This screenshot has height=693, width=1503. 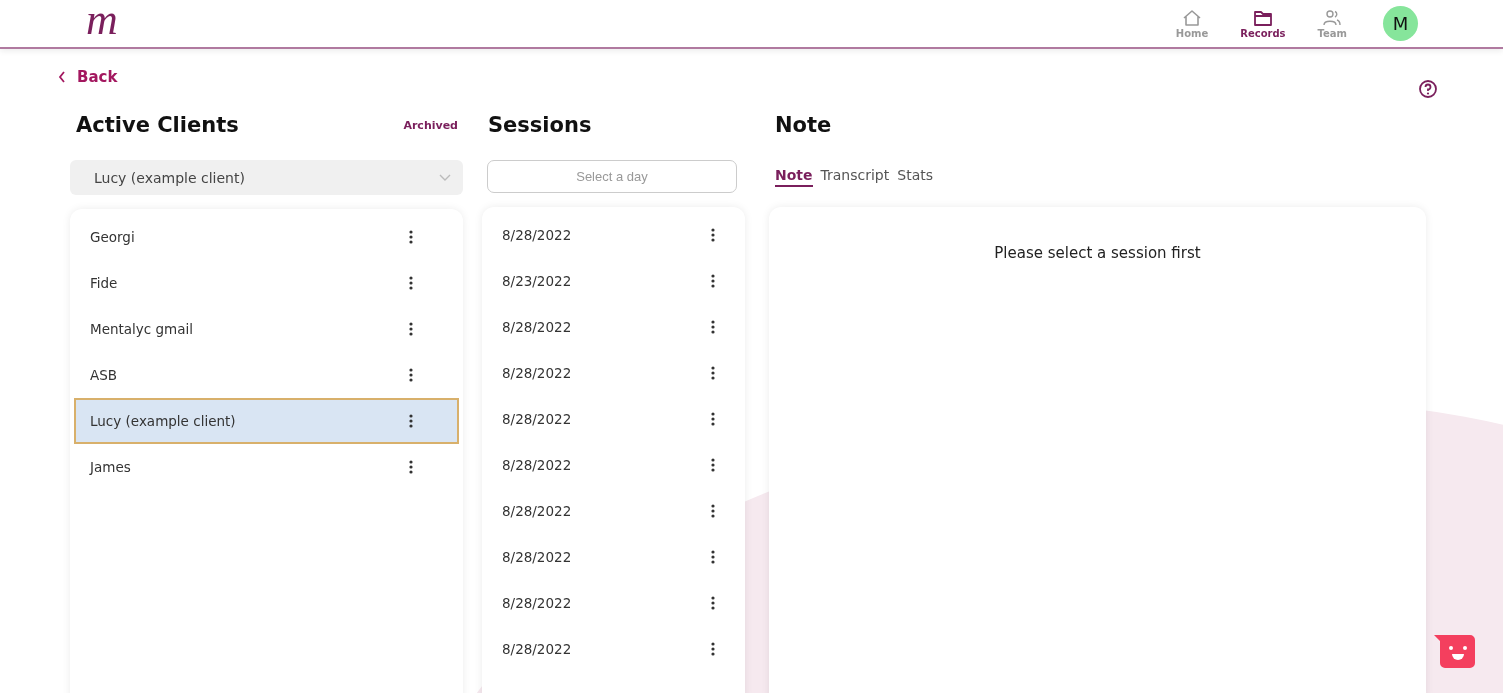 What do you see at coordinates (266, 375) in the screenshot?
I see `client-item: ASB` at bounding box center [266, 375].